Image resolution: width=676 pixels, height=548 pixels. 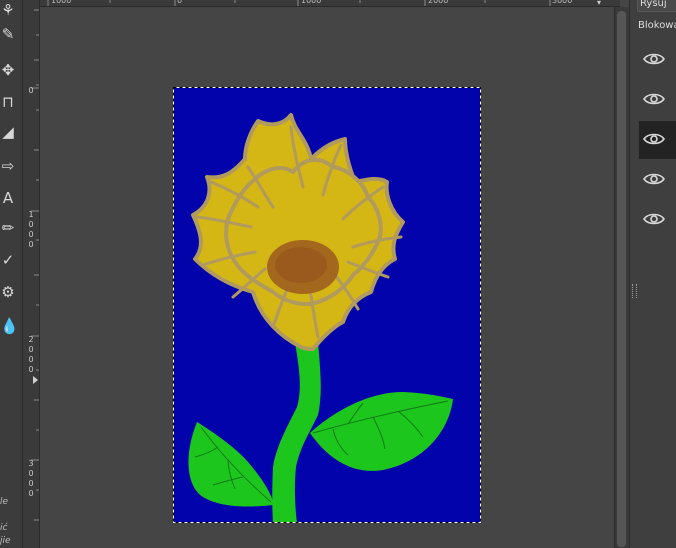 I want to click on horizontal-ruler-ticks, so click(x=299, y=3).